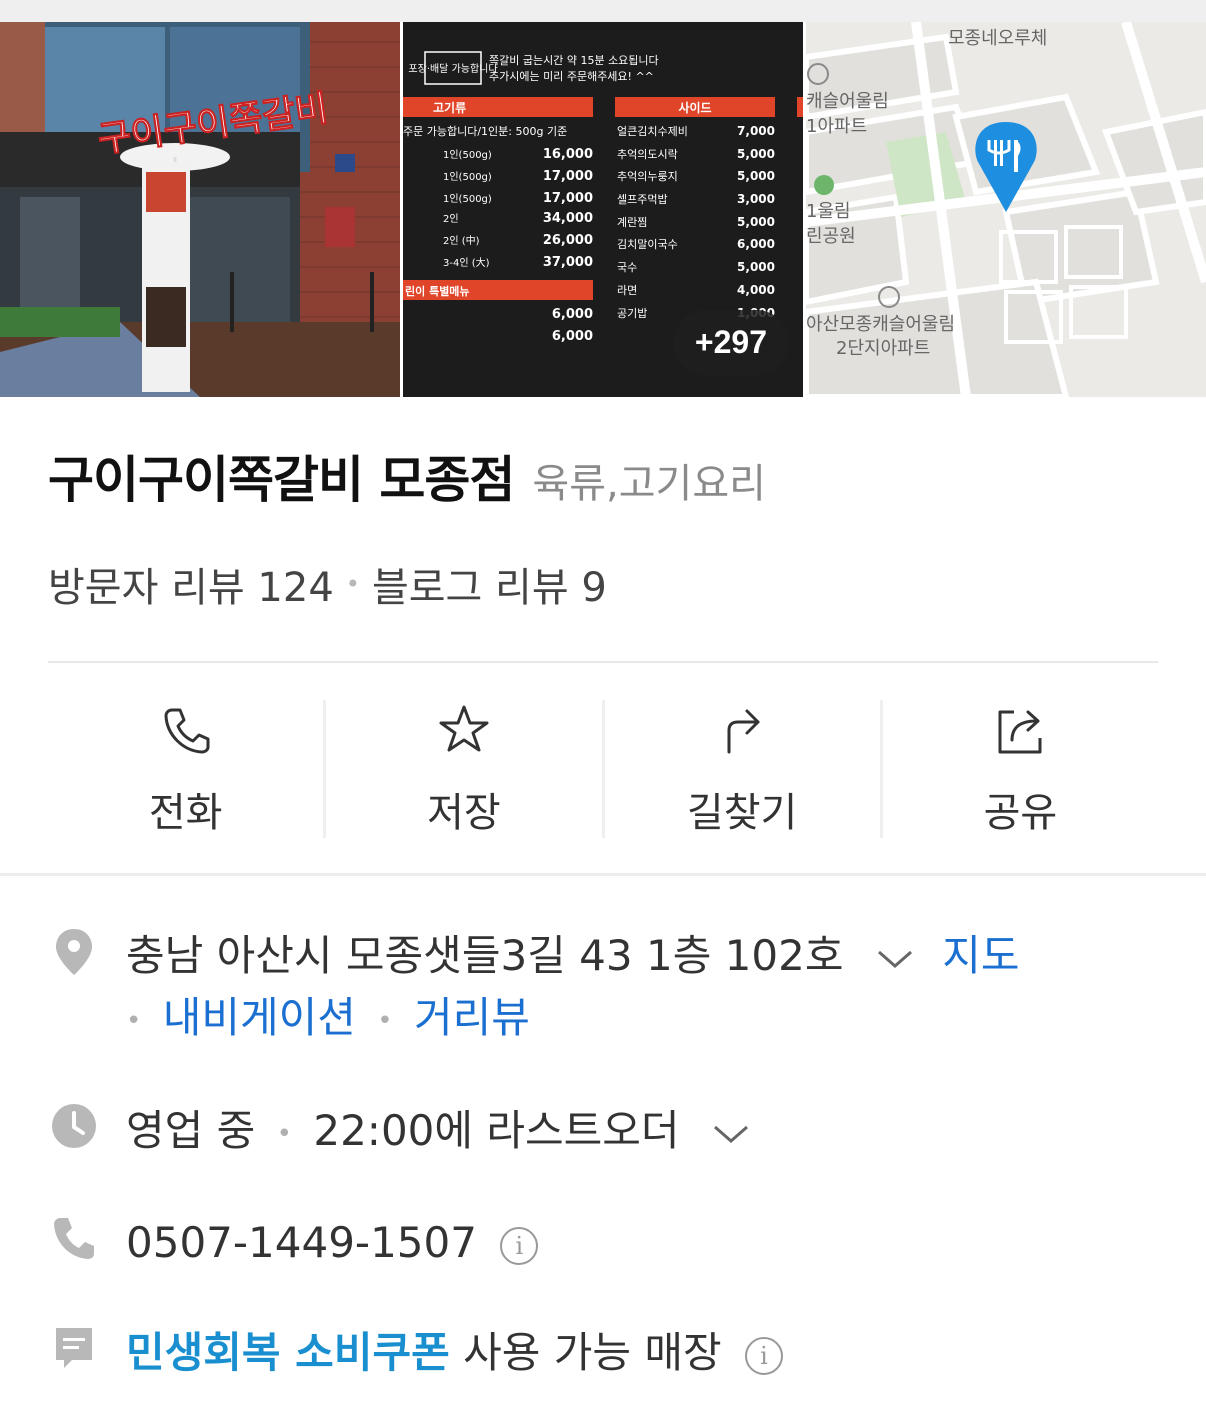 This screenshot has width=1206, height=1414. What do you see at coordinates (187, 769) in the screenshot?
I see `call-button: 전화` at bounding box center [187, 769].